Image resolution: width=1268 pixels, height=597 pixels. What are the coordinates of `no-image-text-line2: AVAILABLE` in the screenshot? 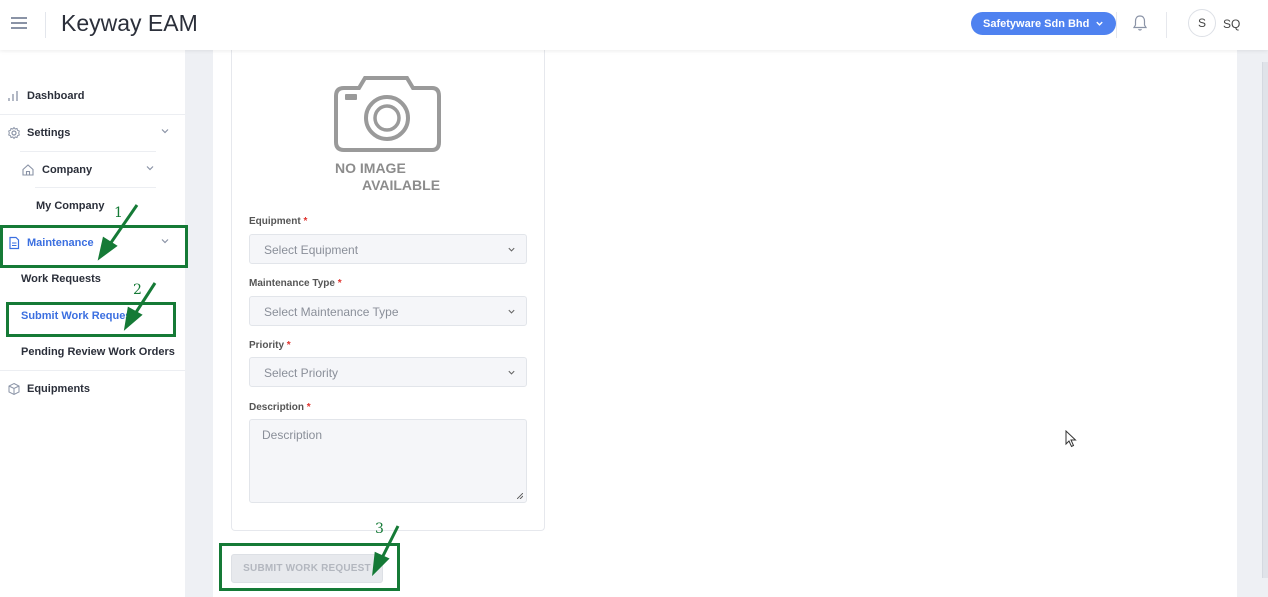 It's located at (401, 185).